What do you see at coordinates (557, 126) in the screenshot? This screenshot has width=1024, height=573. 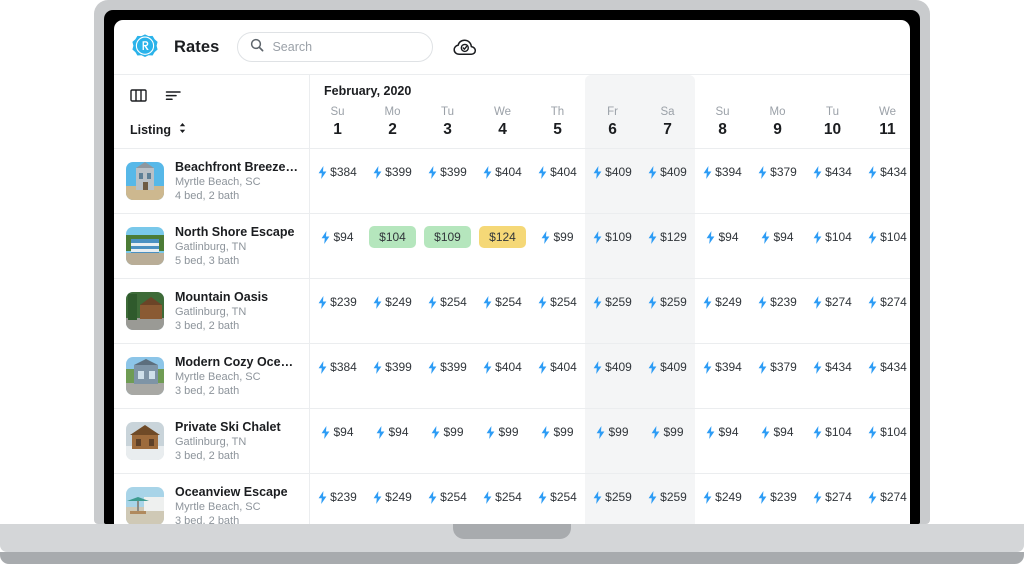 I see `calendar-day-5: Th 5` at bounding box center [557, 126].